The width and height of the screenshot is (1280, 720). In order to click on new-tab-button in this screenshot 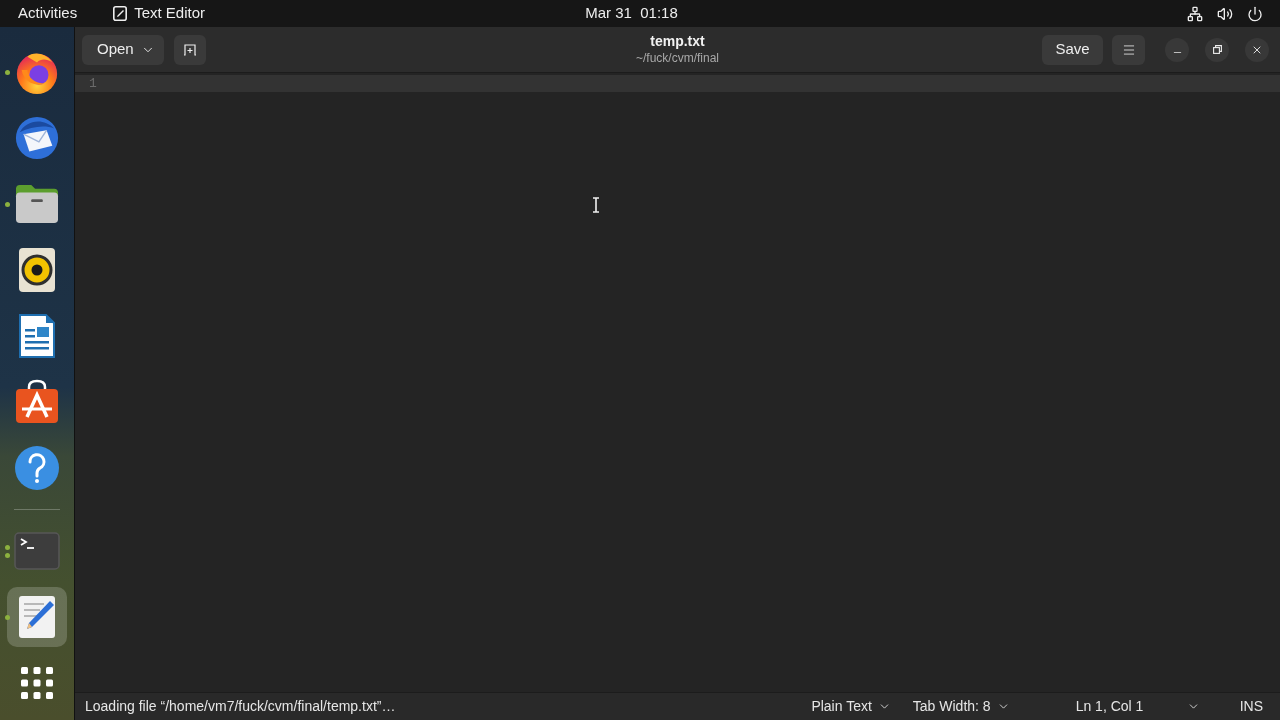, I will do `click(190, 49)`.